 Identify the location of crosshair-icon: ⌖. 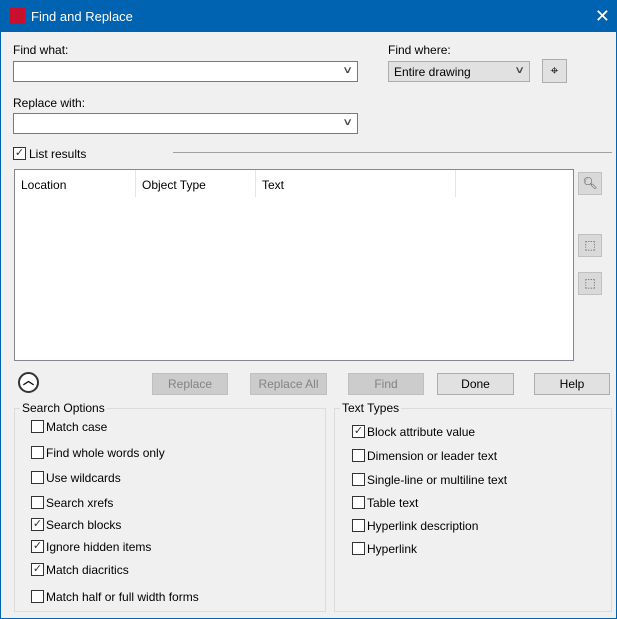
(554, 70).